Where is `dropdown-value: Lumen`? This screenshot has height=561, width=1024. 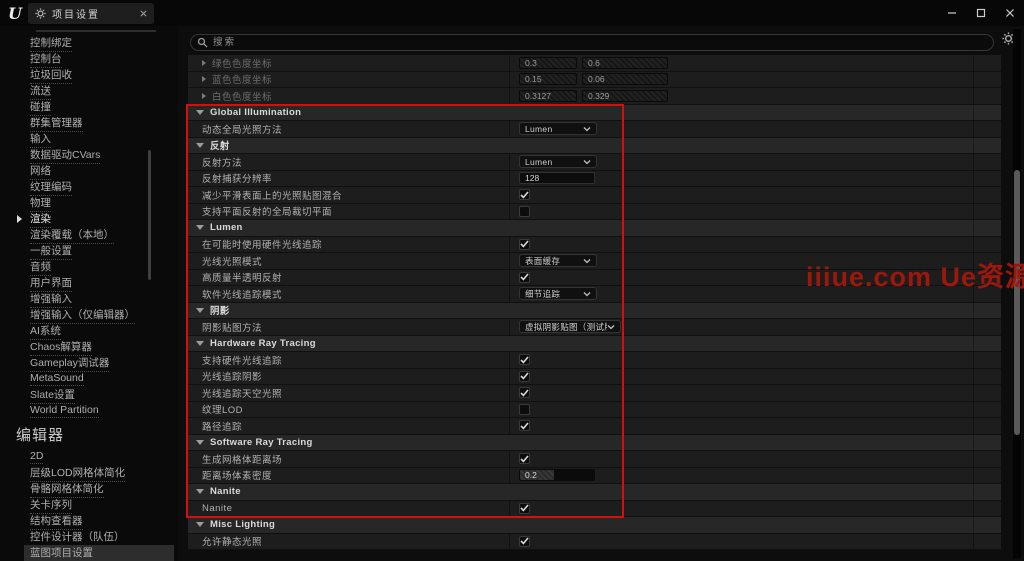
dropdown-value: Lumen is located at coordinates (539, 161).